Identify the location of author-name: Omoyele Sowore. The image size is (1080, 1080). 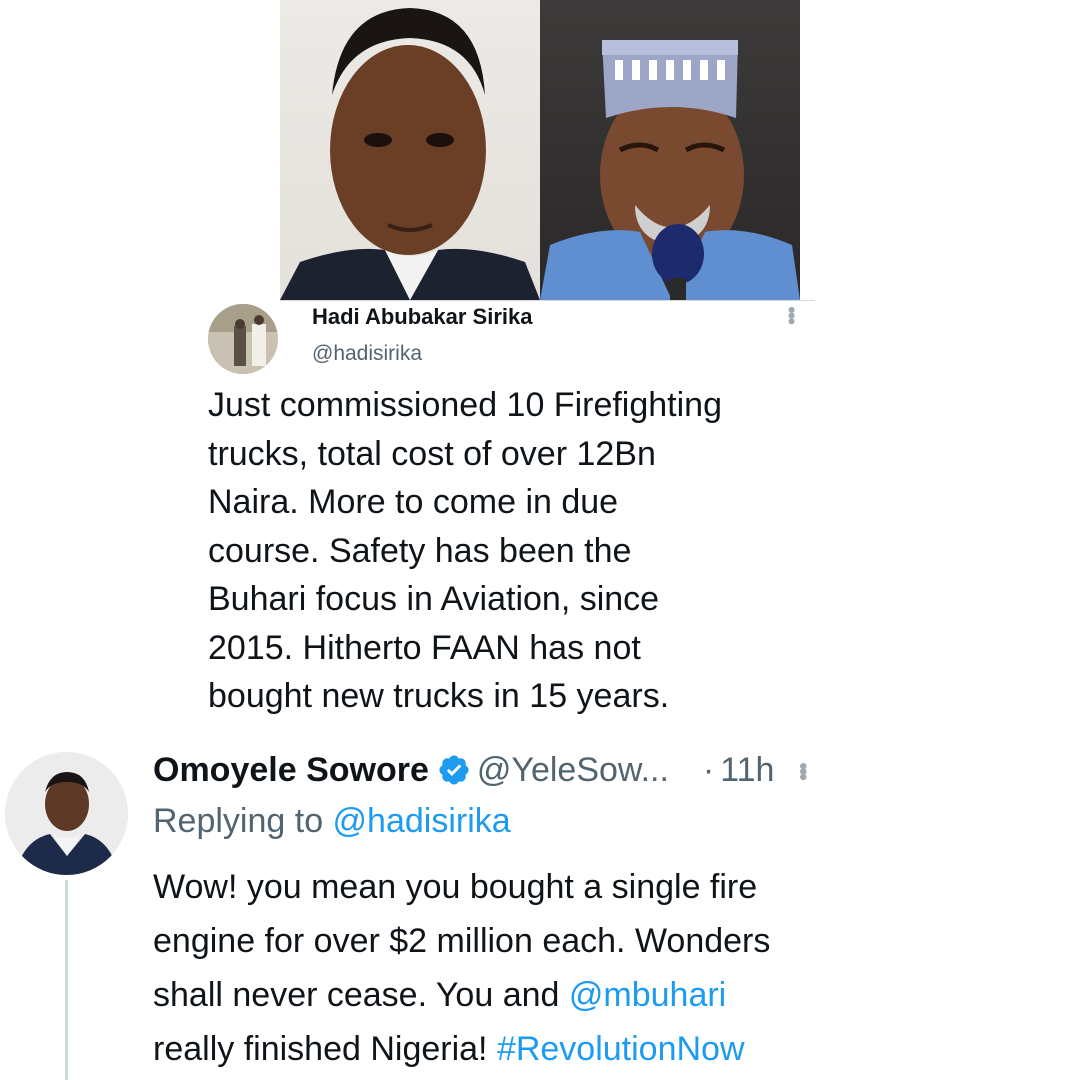
(291, 770).